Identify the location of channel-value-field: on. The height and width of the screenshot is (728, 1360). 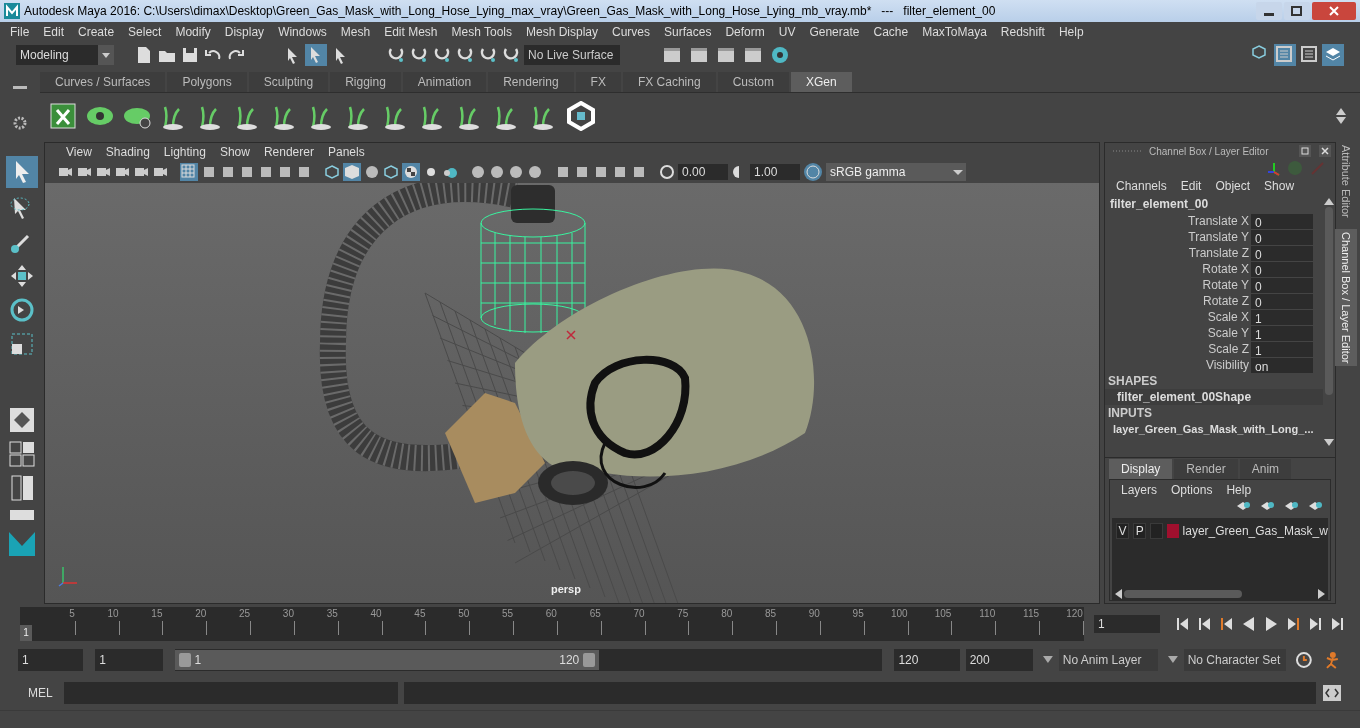
(1282, 365).